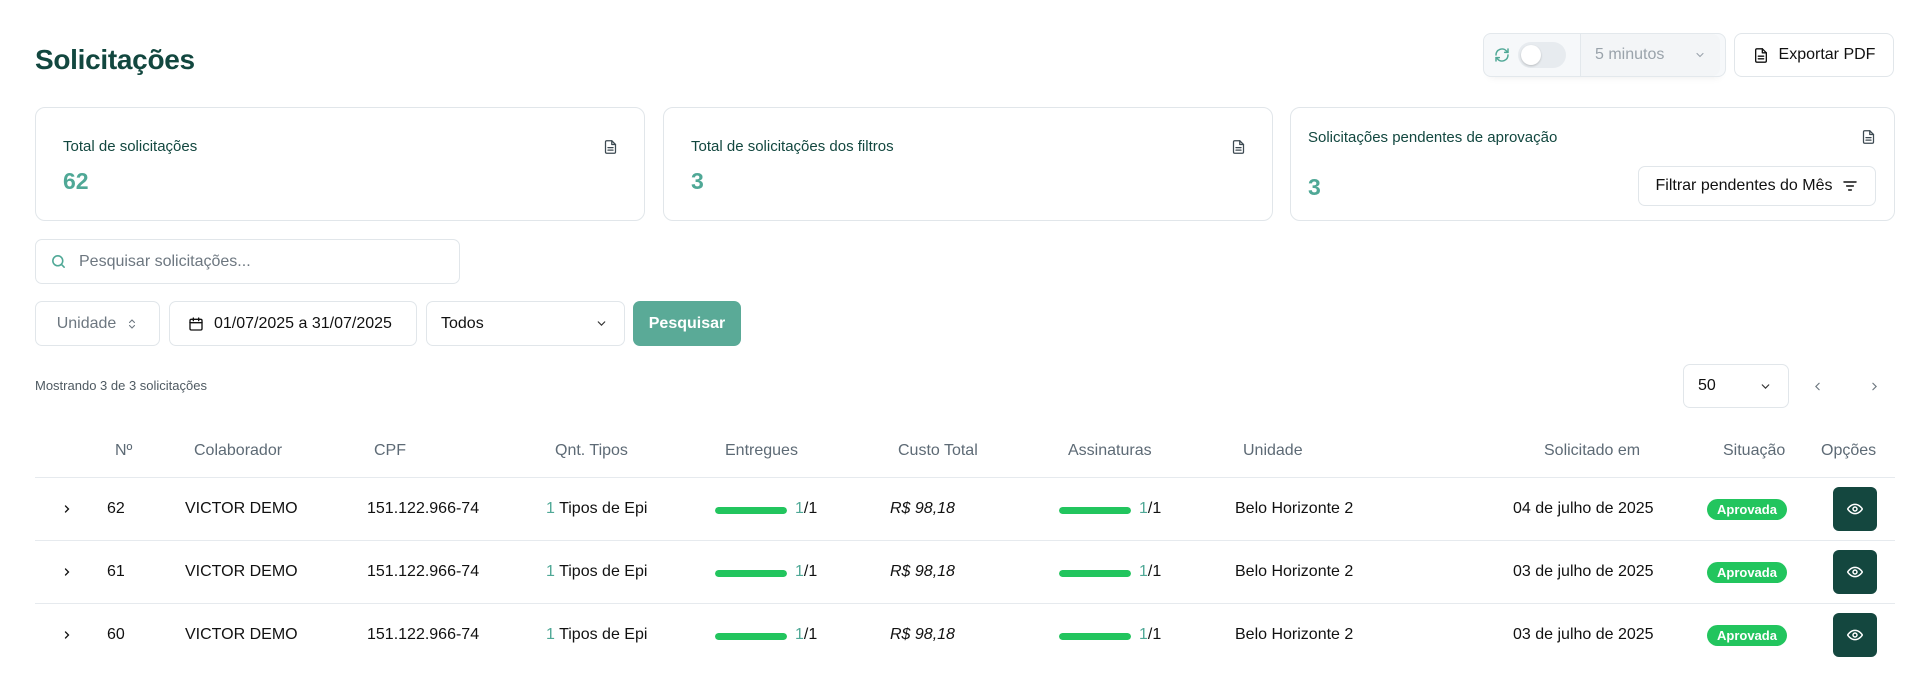 Image resolution: width=1919 pixels, height=698 pixels. What do you see at coordinates (1592, 450) in the screenshot?
I see `col-solicitado-em: Solicitado em` at bounding box center [1592, 450].